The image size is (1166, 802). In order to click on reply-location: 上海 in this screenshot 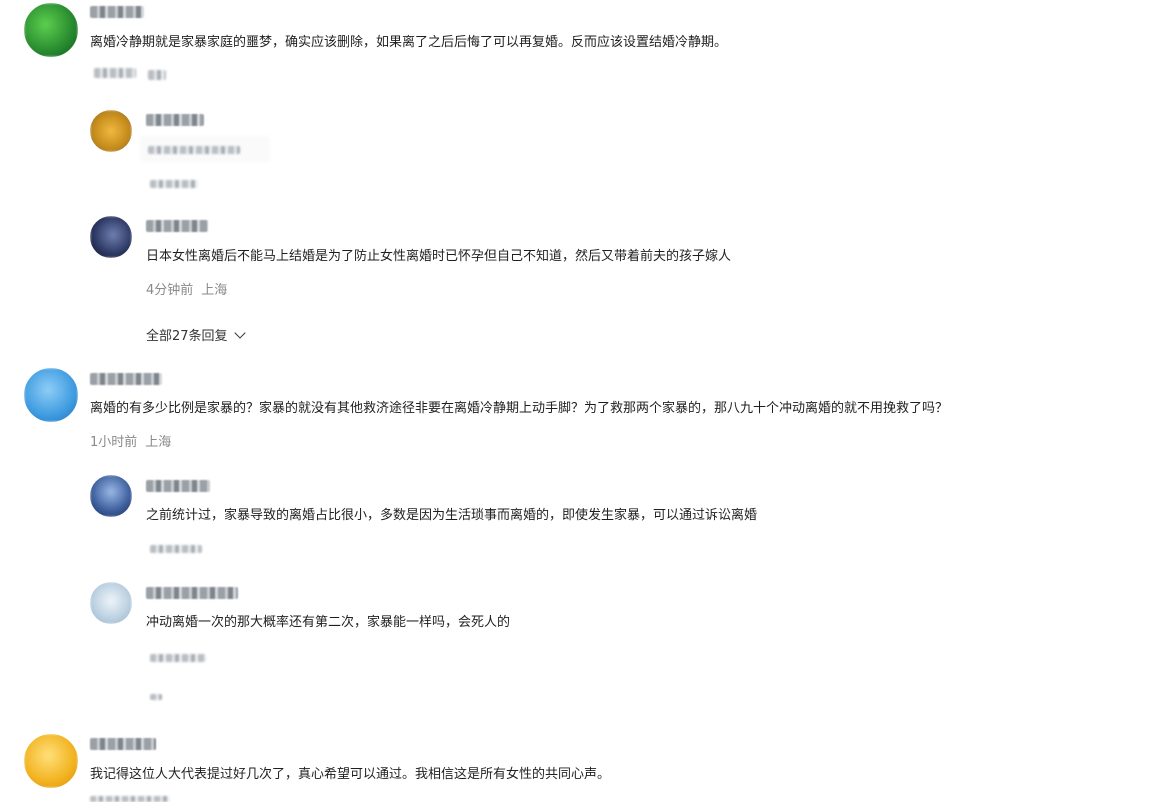, I will do `click(214, 290)`.